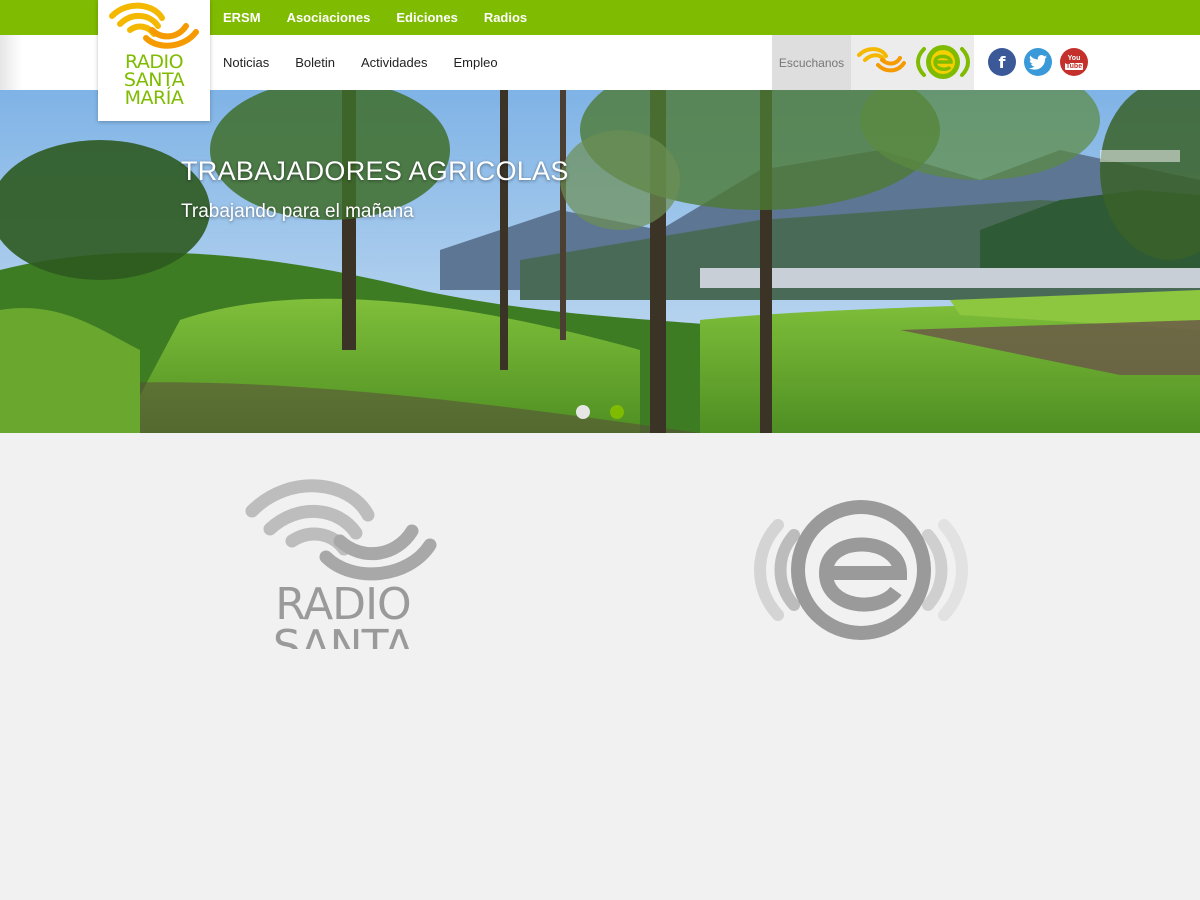 The width and height of the screenshot is (1200, 900). Describe the element at coordinates (315, 62) in the screenshot. I see `nav-boletin: Boletin` at that location.